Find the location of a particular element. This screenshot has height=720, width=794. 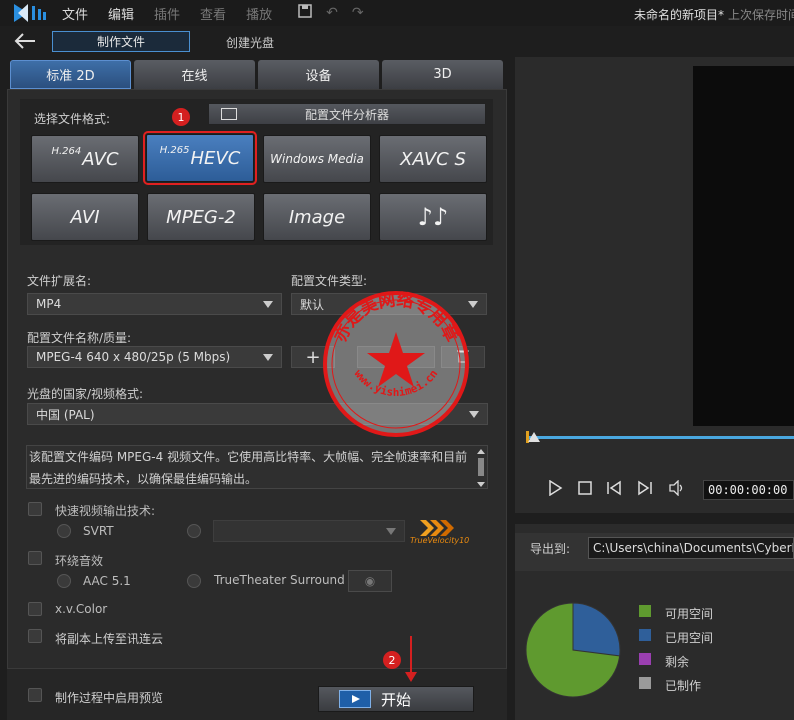

create-disc-button: 创建光盘 is located at coordinates (250, 42).